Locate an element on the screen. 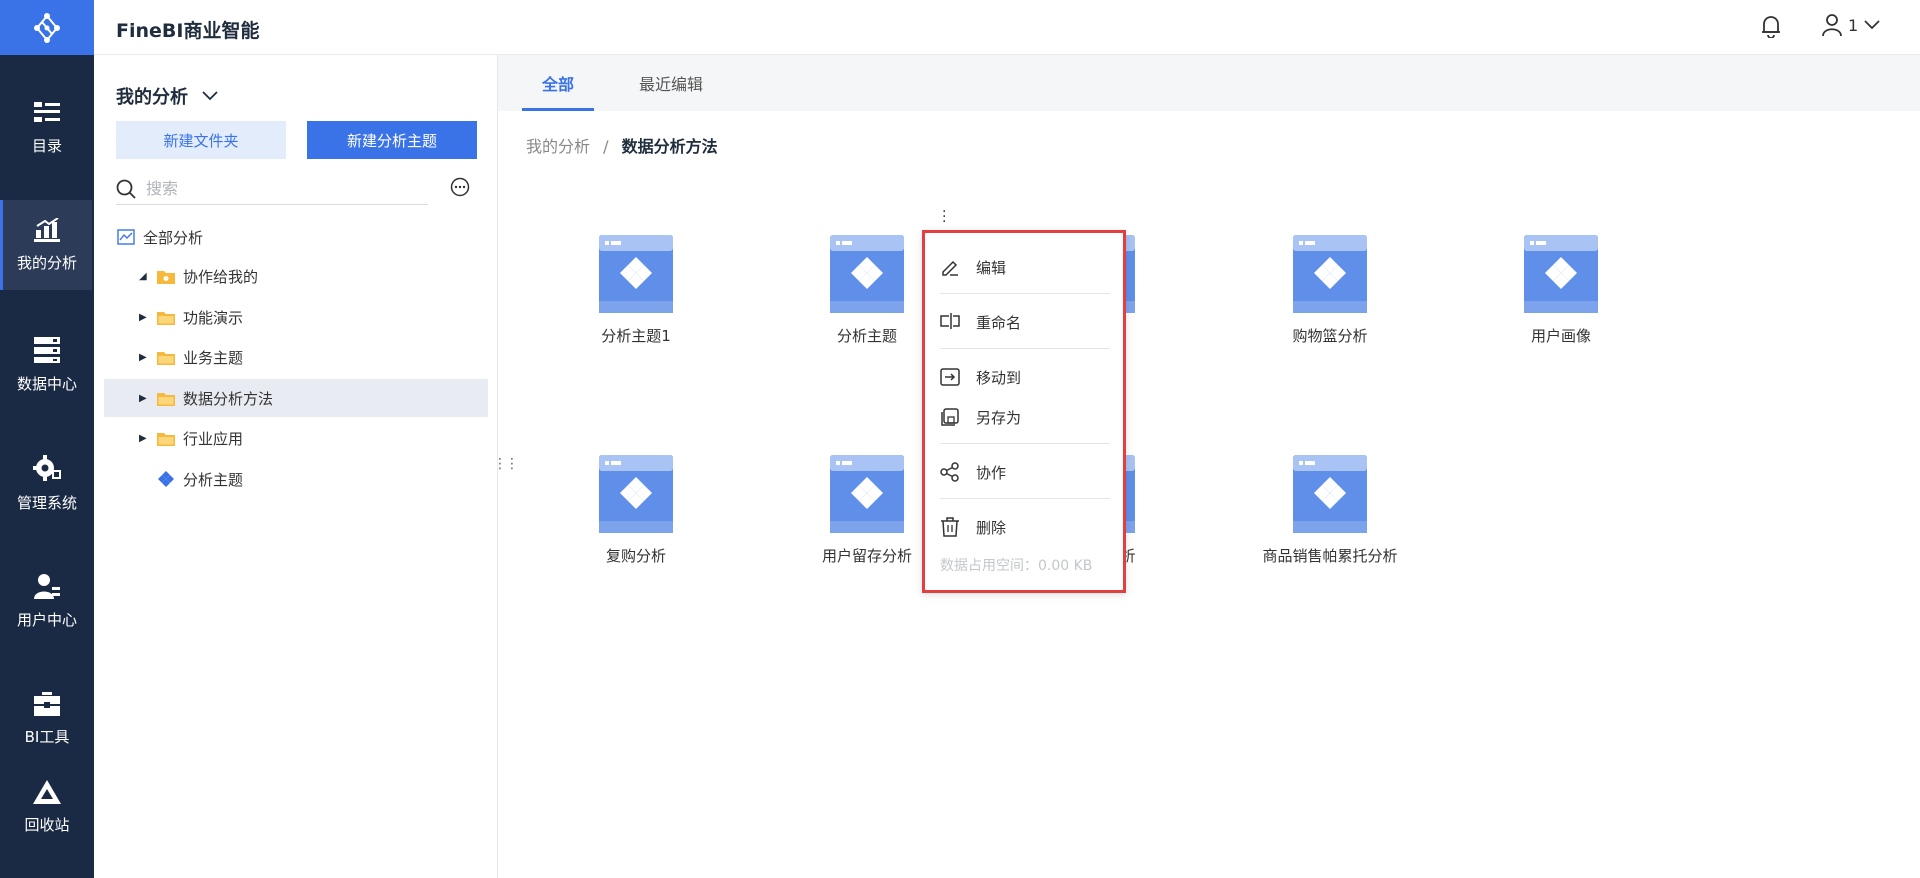  rail-item-management: 管理系统 is located at coordinates (47, 483).